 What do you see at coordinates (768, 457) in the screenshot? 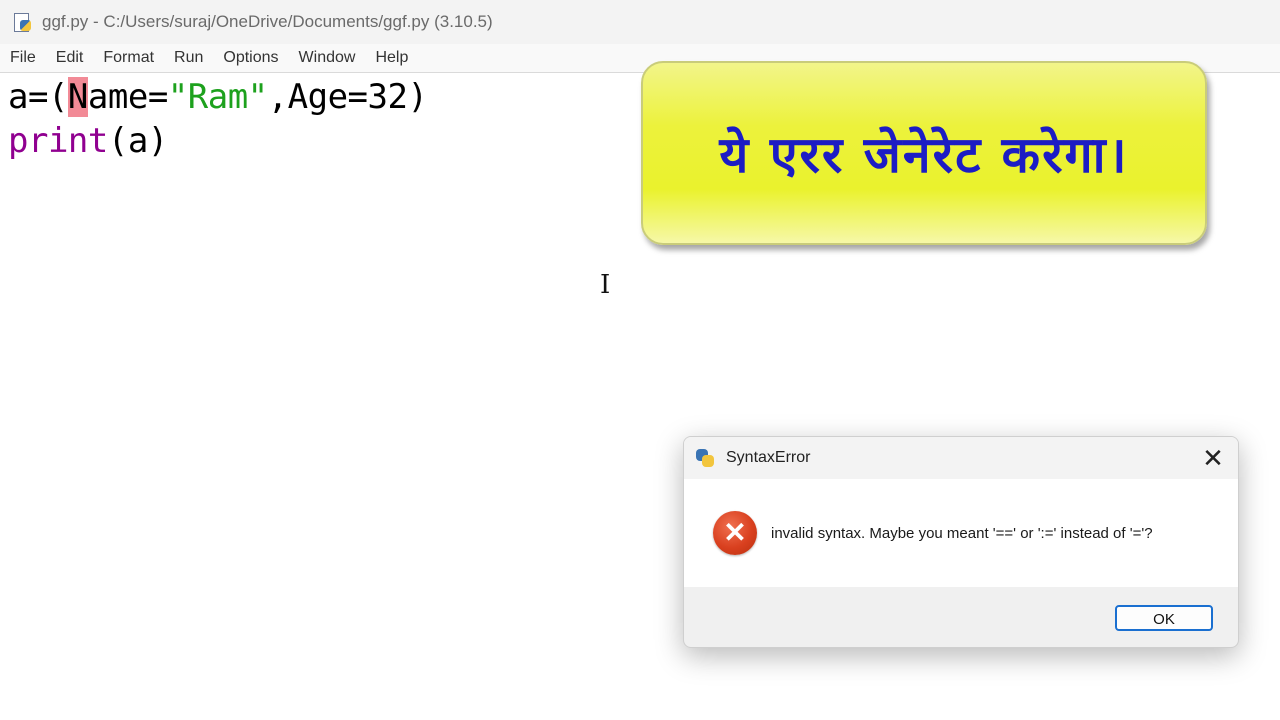
I see `dialog-title: SyntaxError` at bounding box center [768, 457].